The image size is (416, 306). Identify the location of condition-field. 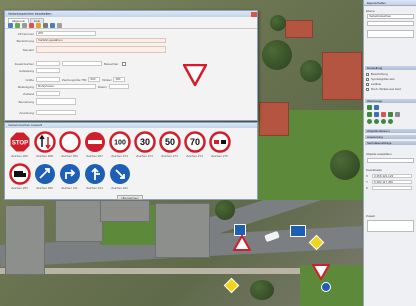
(48, 93).